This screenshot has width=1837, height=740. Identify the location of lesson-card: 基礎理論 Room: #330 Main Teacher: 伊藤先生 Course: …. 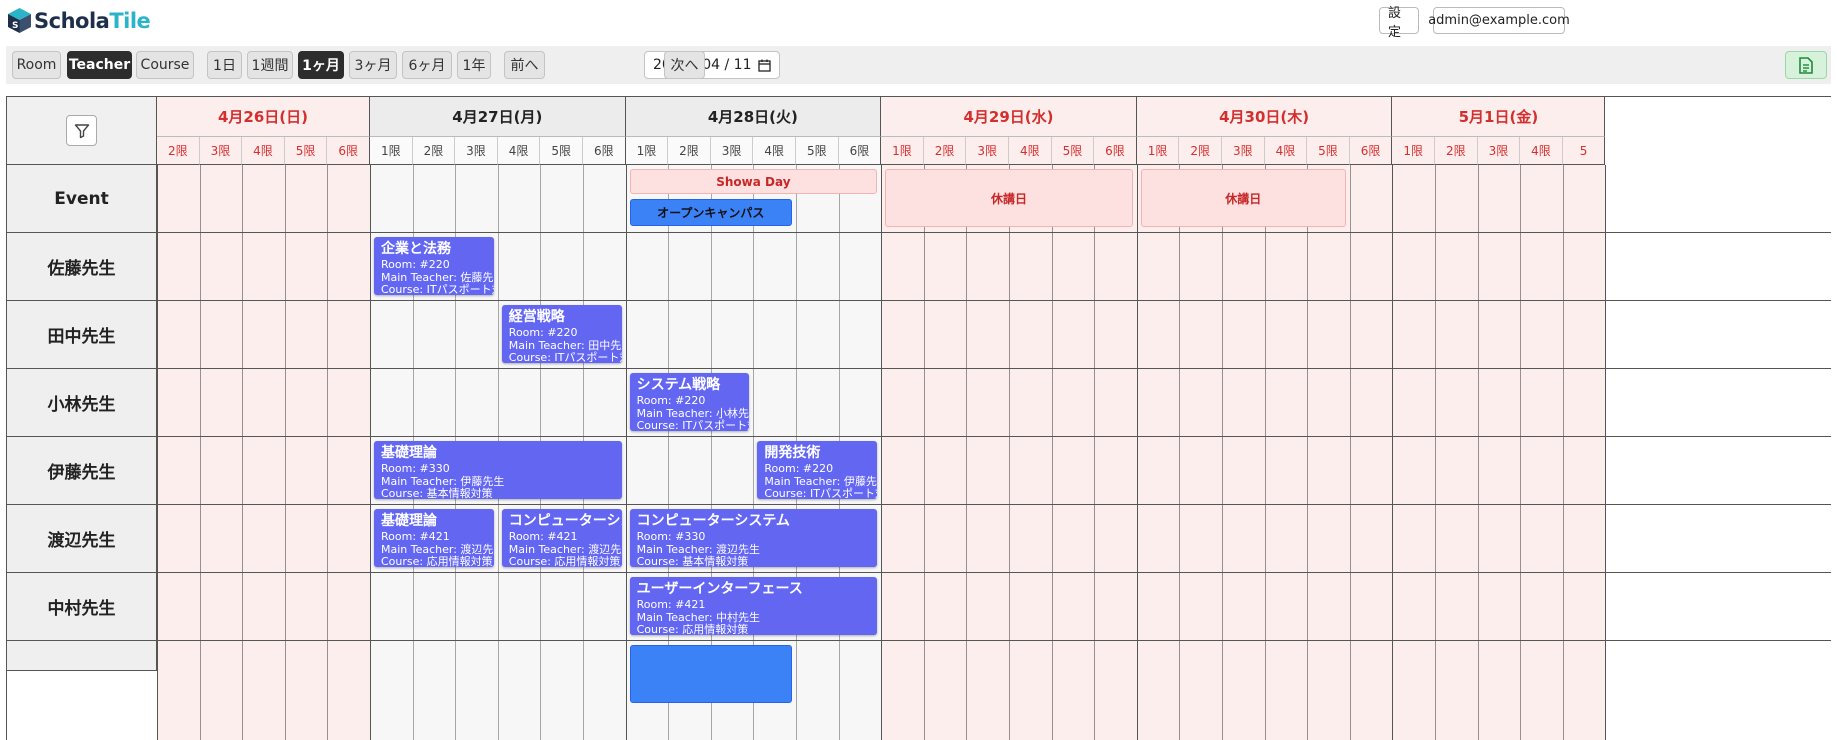
(498, 470).